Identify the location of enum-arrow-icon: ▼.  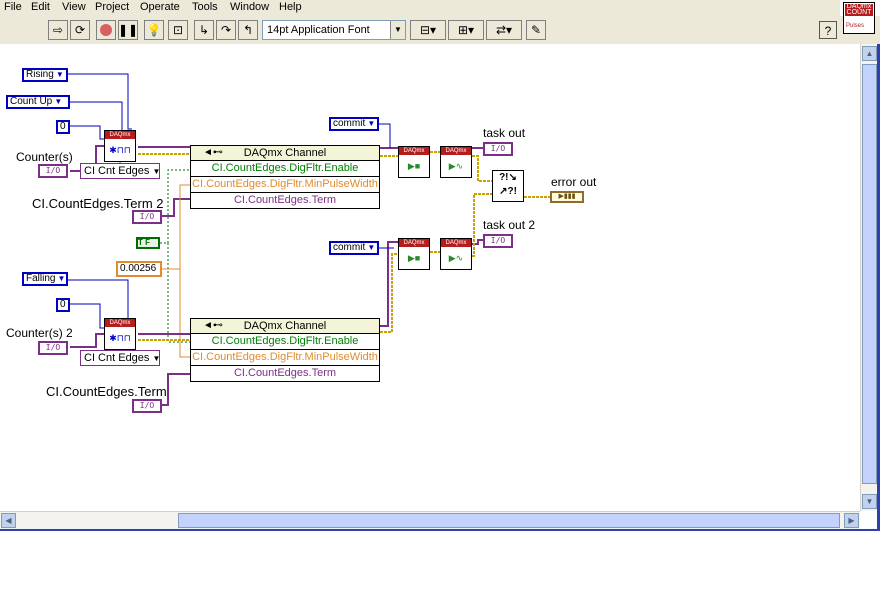
(156, 358).